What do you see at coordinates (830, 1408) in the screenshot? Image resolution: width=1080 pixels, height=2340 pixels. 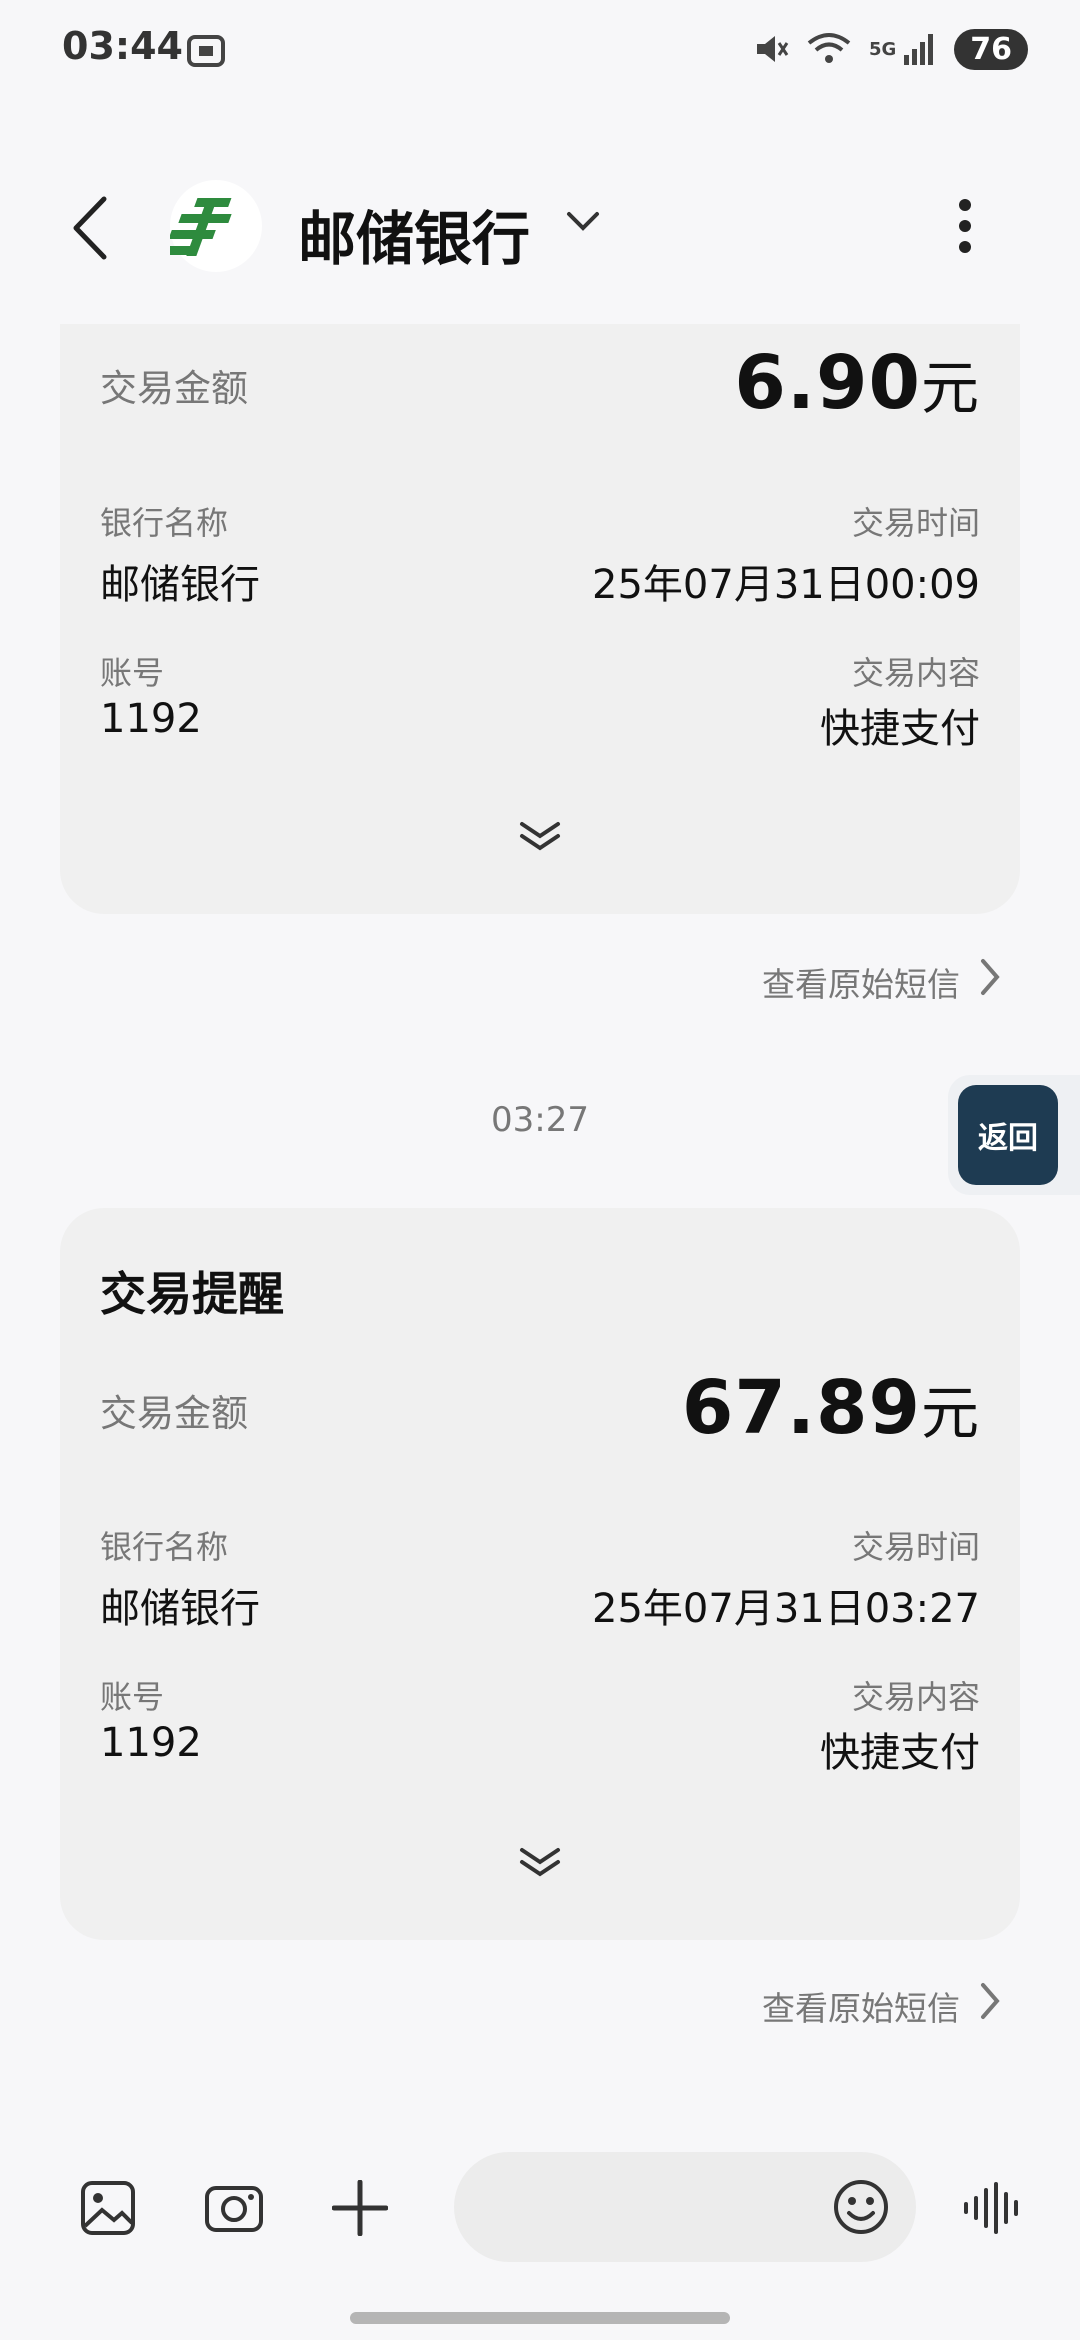 I see `amount-value: 67.89元` at bounding box center [830, 1408].